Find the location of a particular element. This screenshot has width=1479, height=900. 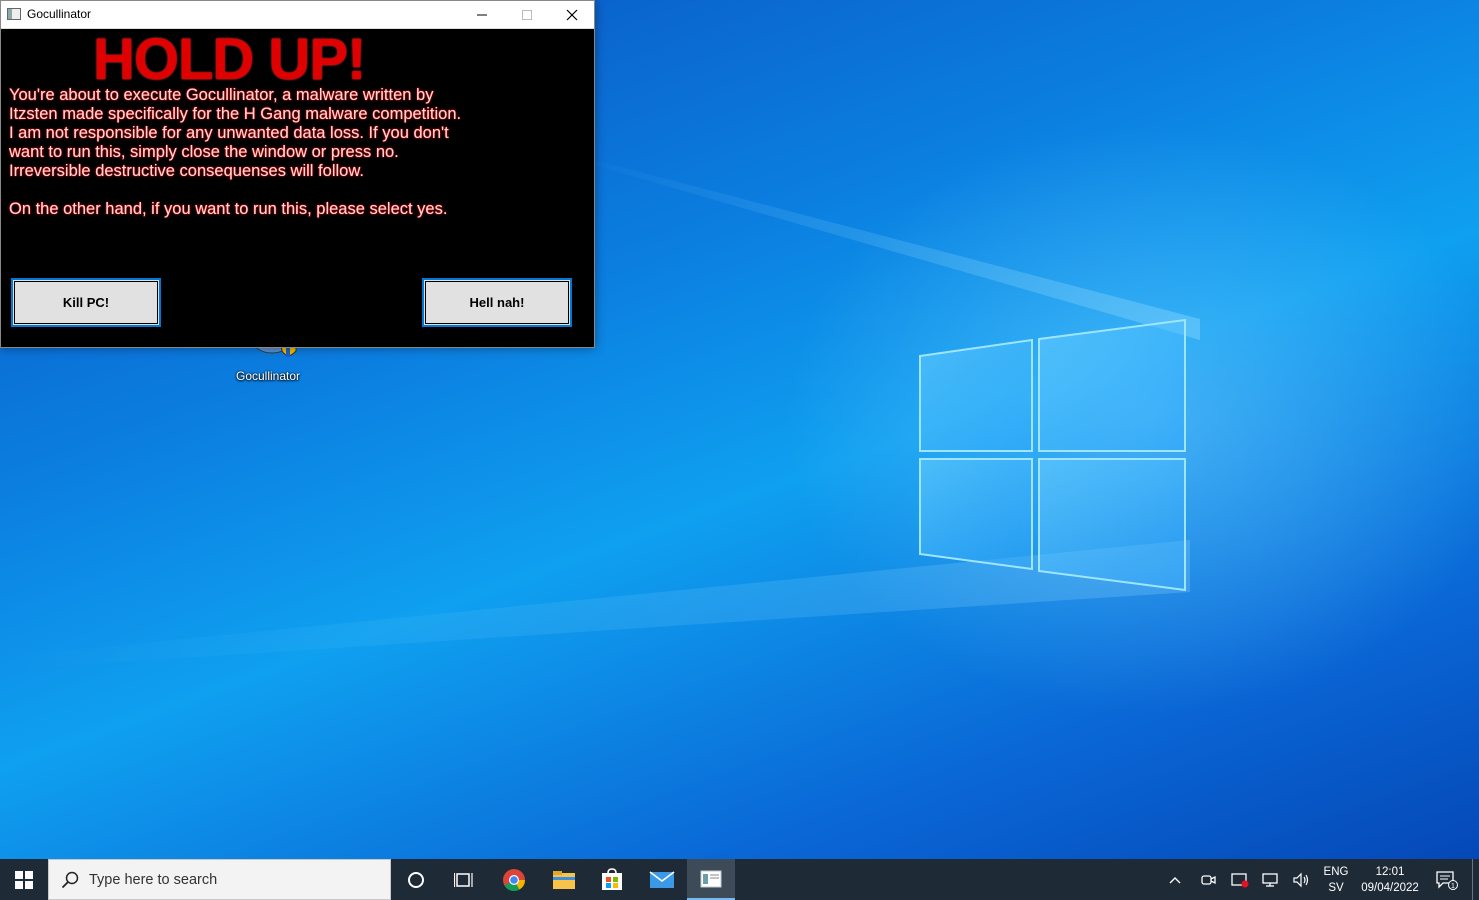

meet-now-button is located at coordinates (1208, 879).